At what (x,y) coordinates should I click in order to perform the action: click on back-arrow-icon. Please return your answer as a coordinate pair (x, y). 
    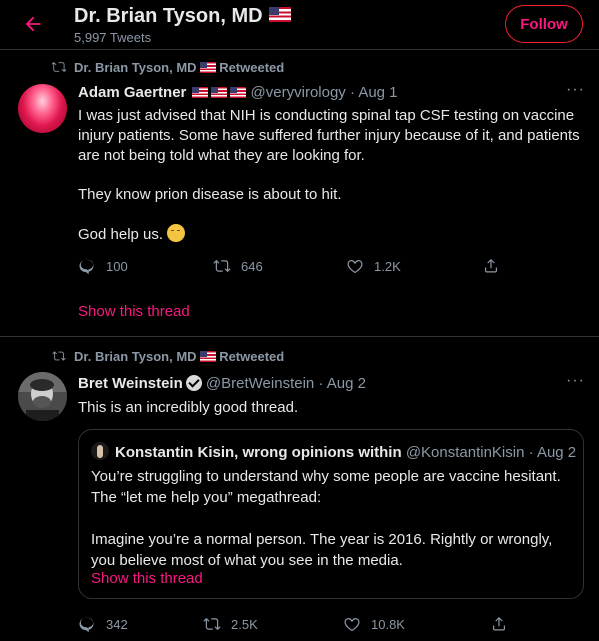
    Looking at the image, I should click on (33, 24).